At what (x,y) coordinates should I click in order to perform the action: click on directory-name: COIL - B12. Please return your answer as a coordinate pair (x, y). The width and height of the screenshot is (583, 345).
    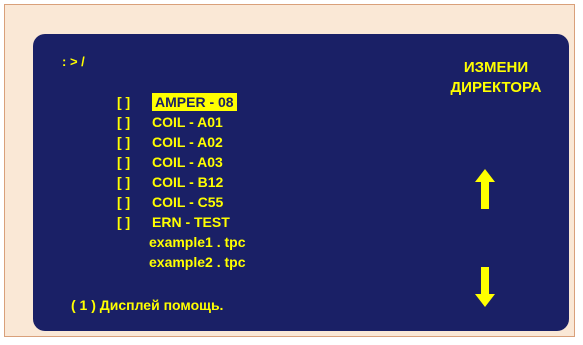
    Looking at the image, I should click on (187, 182).